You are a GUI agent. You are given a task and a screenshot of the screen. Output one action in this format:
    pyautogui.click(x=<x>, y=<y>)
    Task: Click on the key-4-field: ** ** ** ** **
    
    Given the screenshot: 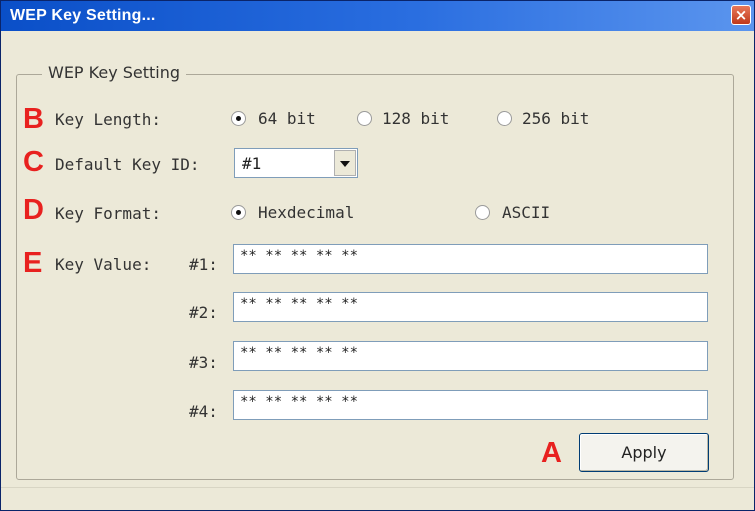 What is the action you would take?
    pyautogui.click(x=470, y=405)
    